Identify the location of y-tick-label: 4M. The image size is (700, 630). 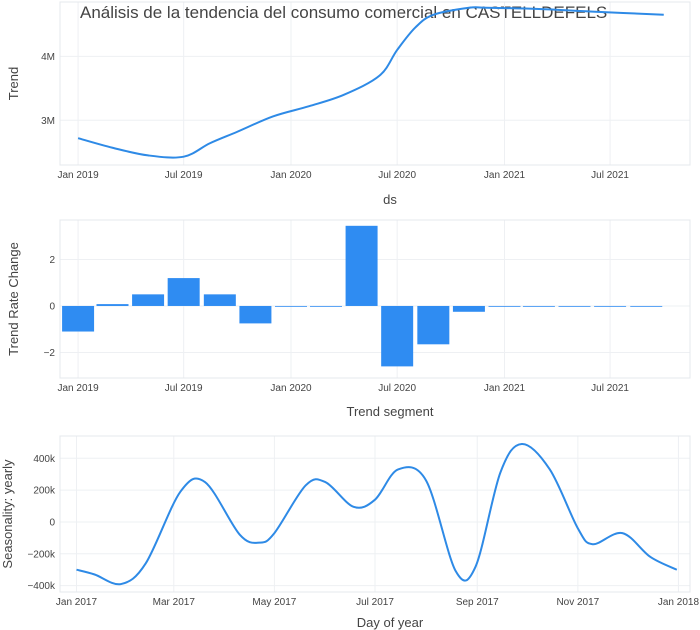
(48, 57).